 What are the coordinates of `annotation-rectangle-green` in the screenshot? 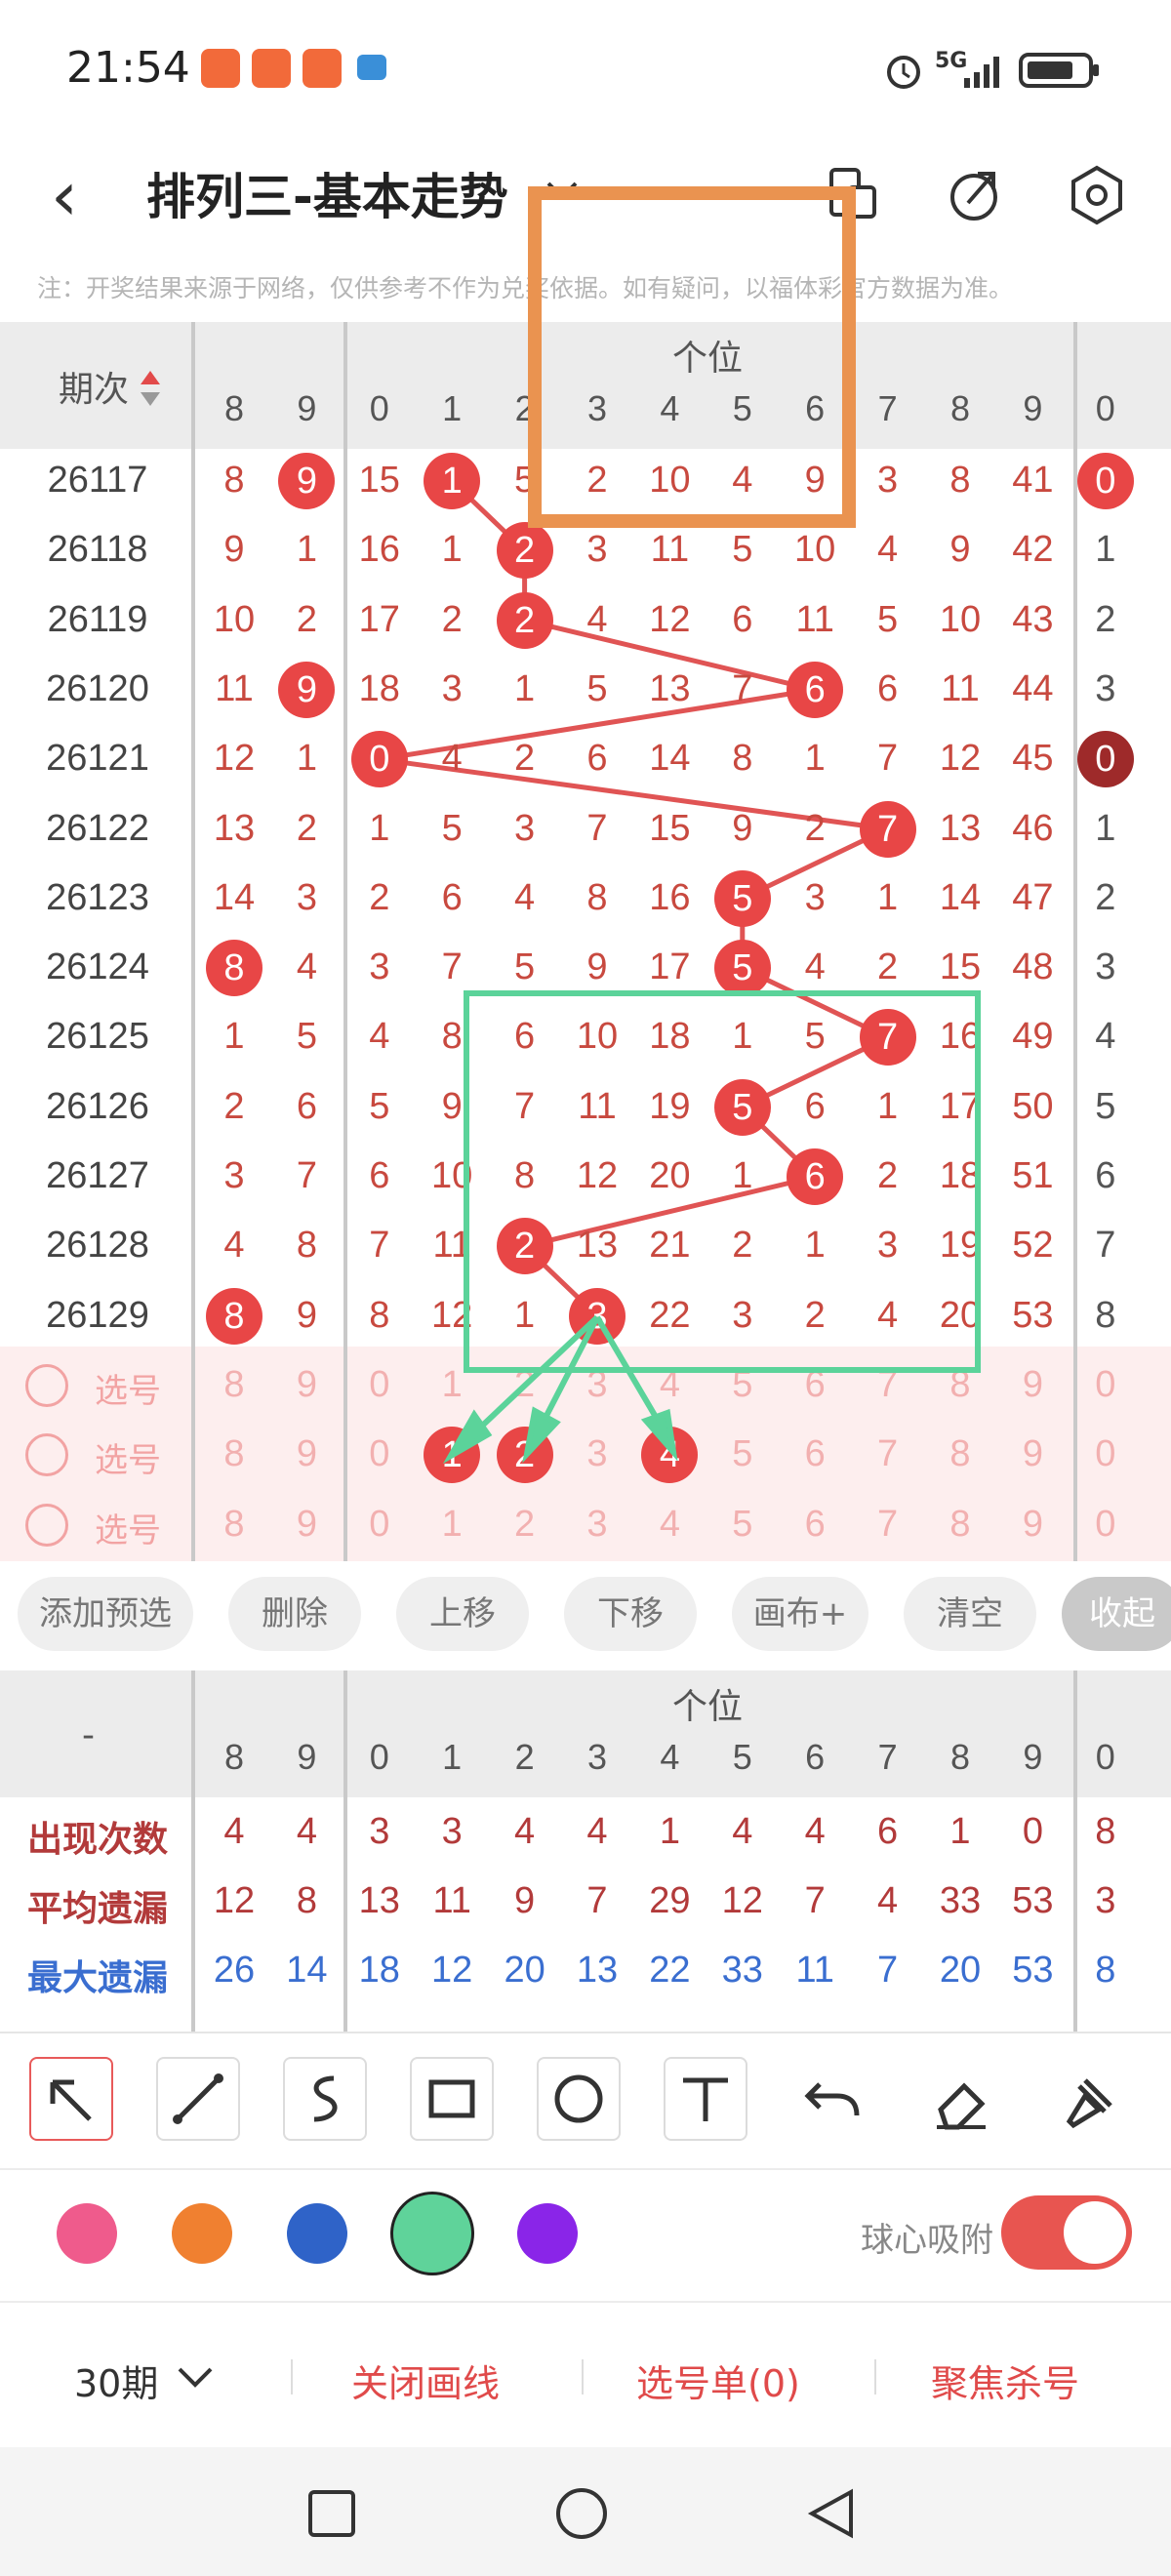 It's located at (722, 1181).